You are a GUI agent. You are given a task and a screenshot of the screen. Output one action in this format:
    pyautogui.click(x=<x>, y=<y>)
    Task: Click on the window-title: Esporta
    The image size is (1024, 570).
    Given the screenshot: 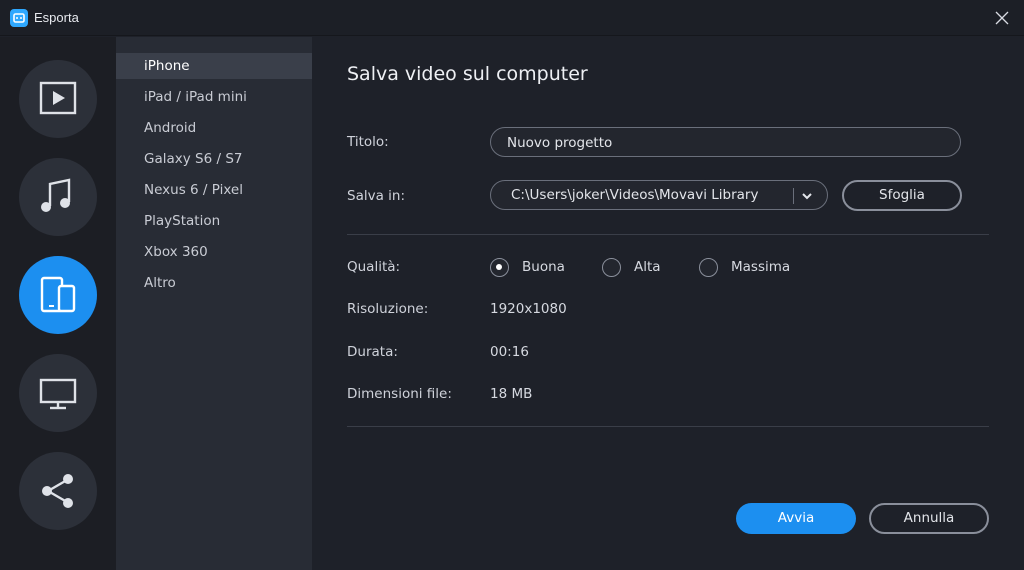 What is the action you would take?
    pyautogui.click(x=56, y=17)
    